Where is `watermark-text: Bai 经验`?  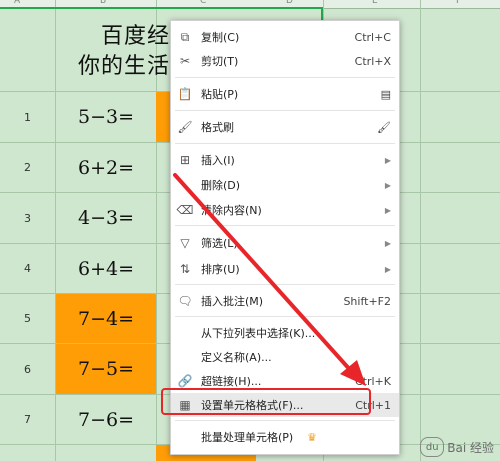 watermark-text: Bai 经验 is located at coordinates (470, 447).